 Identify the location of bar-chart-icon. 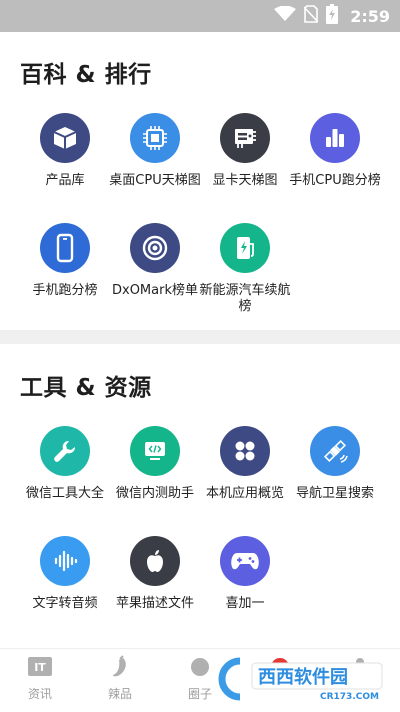
(335, 138).